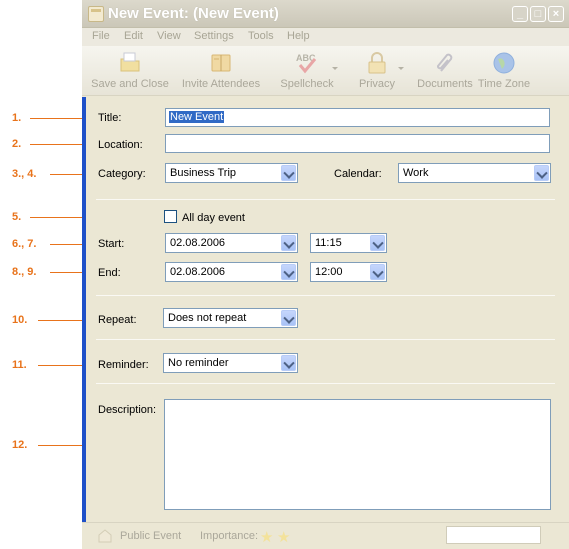 This screenshot has width=569, height=549. What do you see at coordinates (445, 84) in the screenshot?
I see `documents-label: Documents` at bounding box center [445, 84].